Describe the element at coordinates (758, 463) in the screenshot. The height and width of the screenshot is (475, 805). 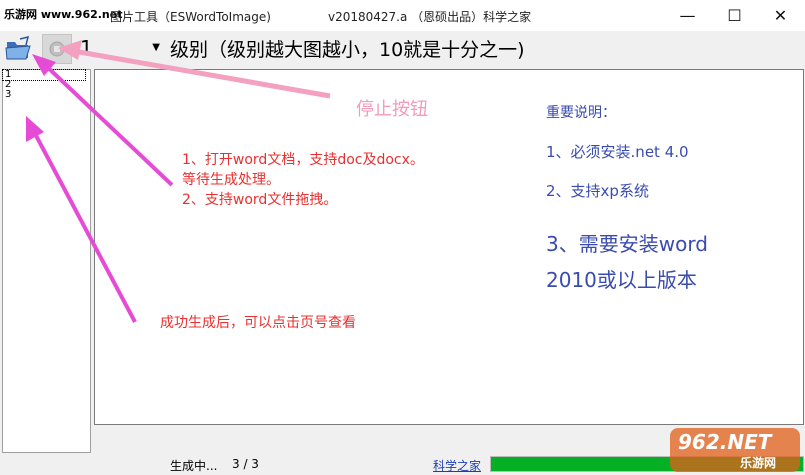
I see `watermark-logo-sub: 乐游网` at that location.